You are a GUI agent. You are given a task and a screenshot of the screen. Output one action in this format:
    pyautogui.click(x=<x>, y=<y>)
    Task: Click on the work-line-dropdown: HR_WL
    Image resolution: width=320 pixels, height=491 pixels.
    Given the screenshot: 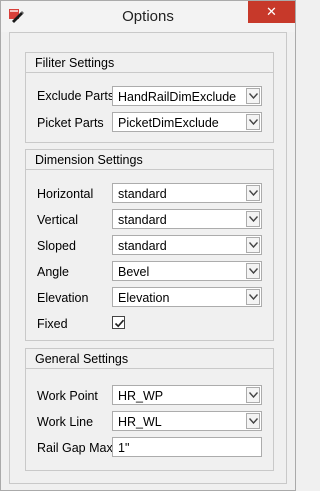 What is the action you would take?
    pyautogui.click(x=187, y=421)
    